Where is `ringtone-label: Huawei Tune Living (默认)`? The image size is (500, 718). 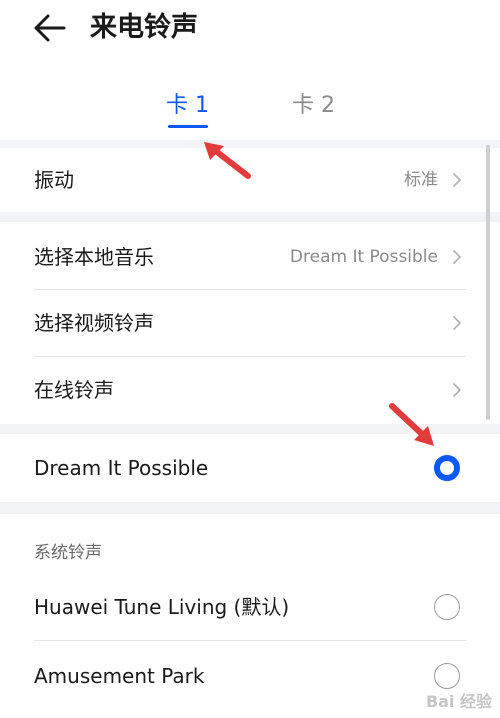 ringtone-label: Huawei Tune Living (默认) is located at coordinates (162, 607).